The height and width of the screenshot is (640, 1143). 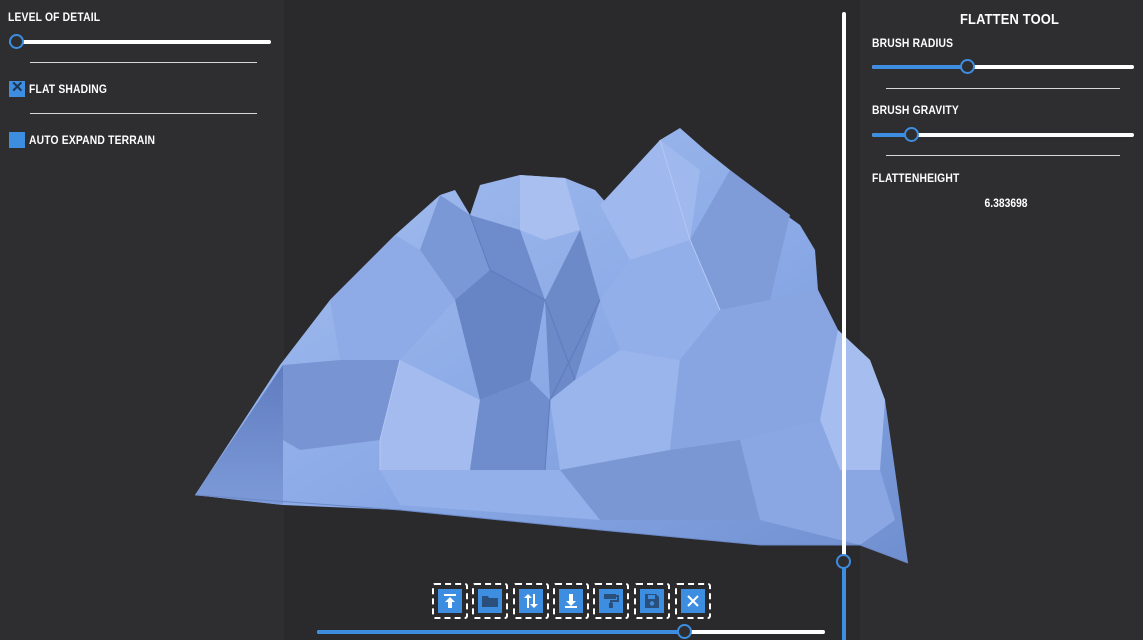 What do you see at coordinates (1010, 19) in the screenshot?
I see `panel-title: FLATTEN TOOL` at bounding box center [1010, 19].